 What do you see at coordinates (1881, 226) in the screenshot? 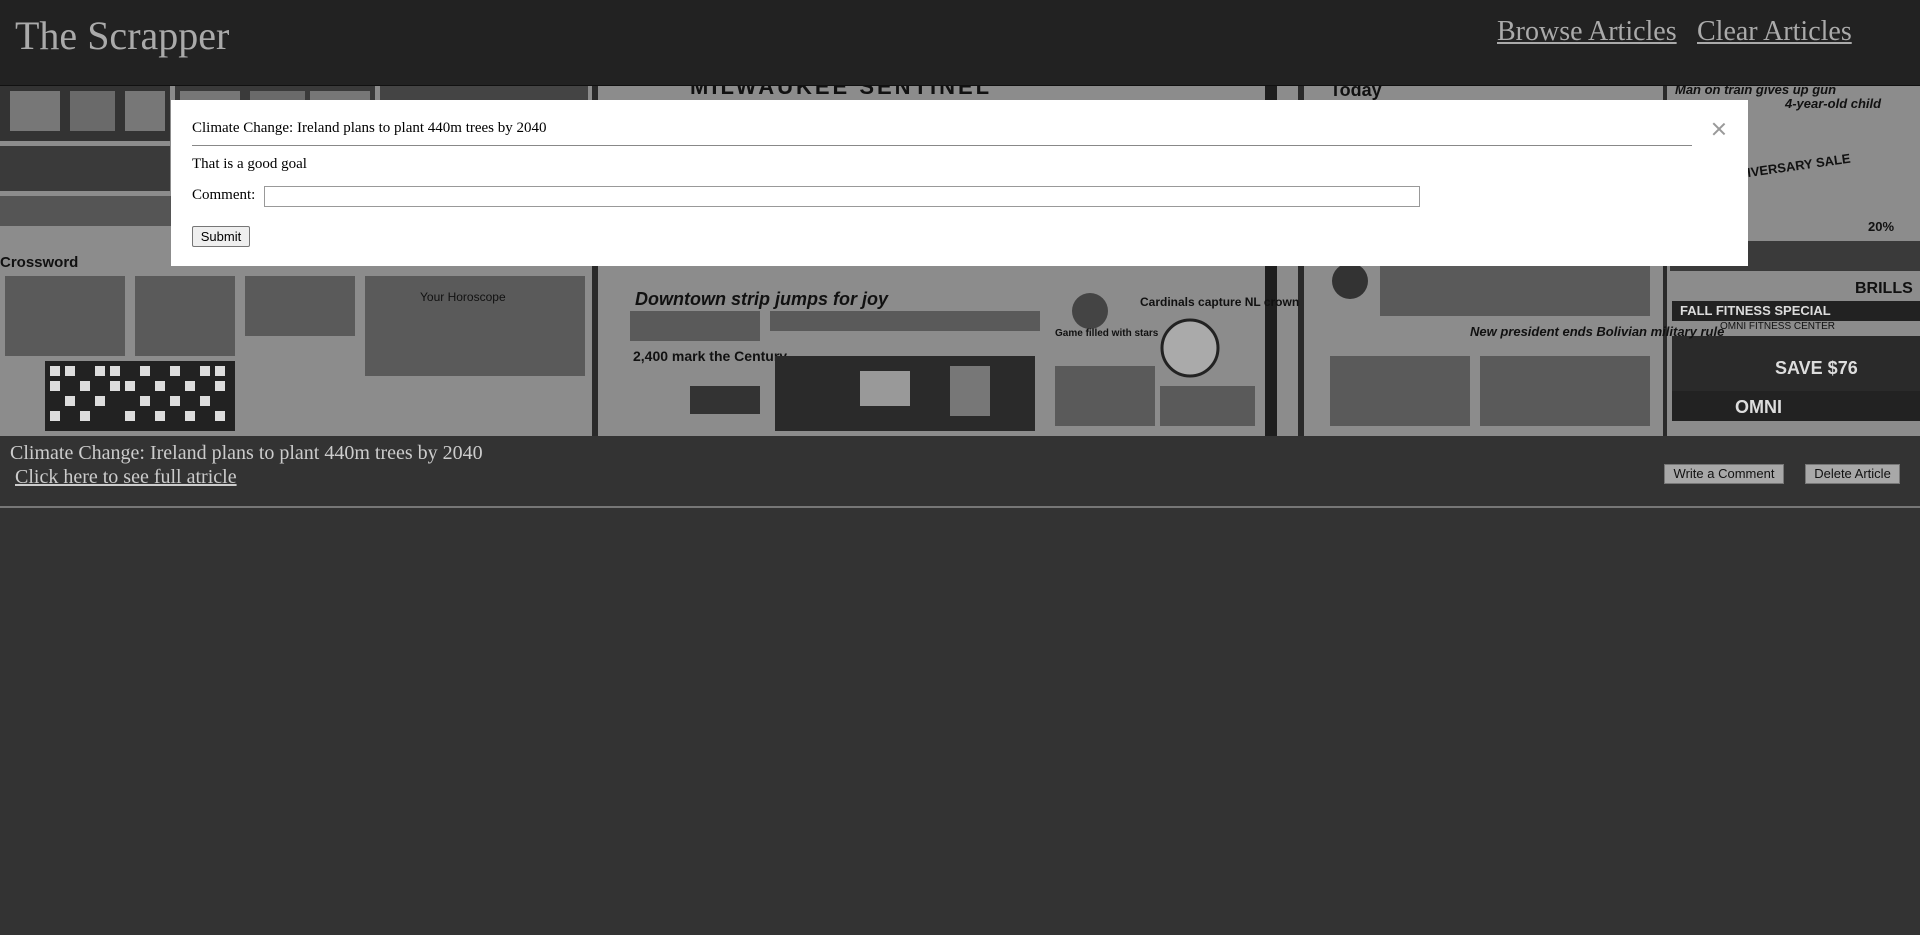
I see `hero-headline: 20%` at bounding box center [1881, 226].